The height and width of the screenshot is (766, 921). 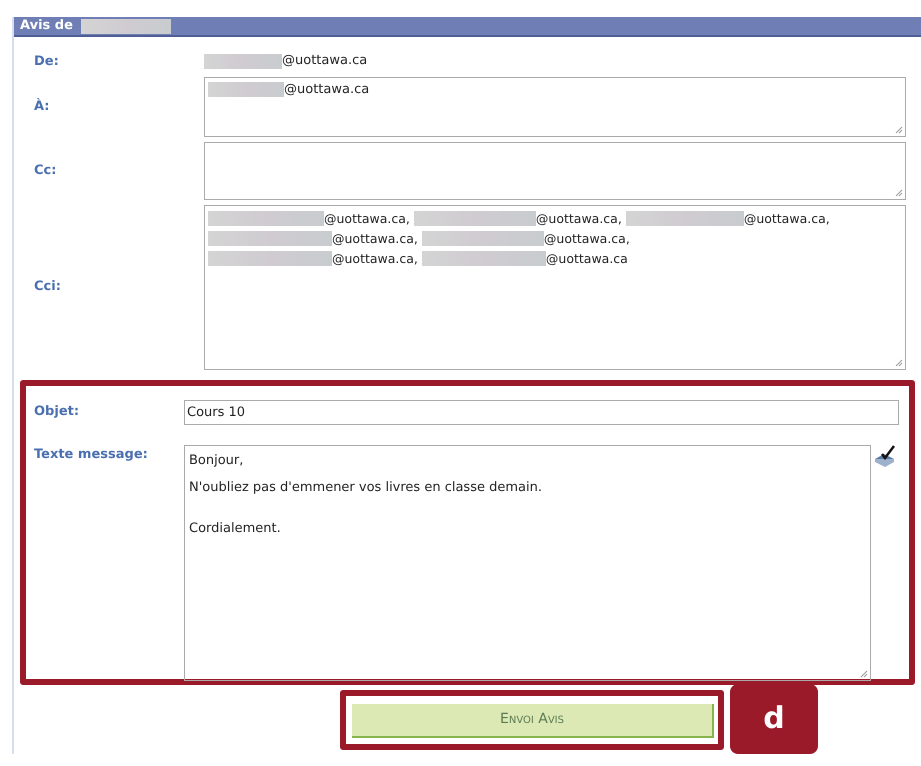 I want to click on message-line: Cordialement., so click(x=235, y=528).